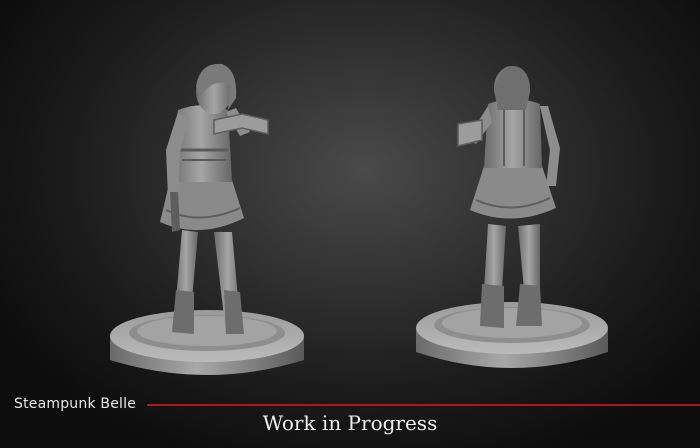 This screenshot has height=448, width=700. Describe the element at coordinates (75, 404) in the screenshot. I see `model-title: Steampunk Belle` at that location.